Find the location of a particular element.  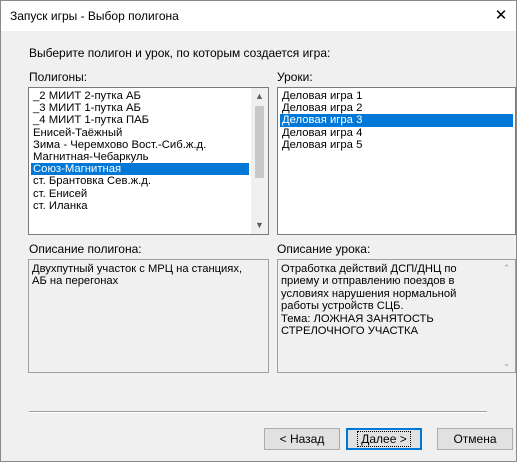

next-button-label: Далее > is located at coordinates (384, 439).